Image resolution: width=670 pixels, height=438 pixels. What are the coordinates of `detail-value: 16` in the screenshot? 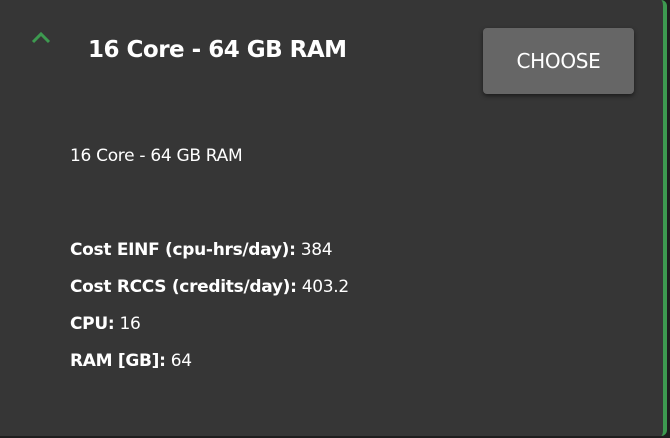 It's located at (130, 324).